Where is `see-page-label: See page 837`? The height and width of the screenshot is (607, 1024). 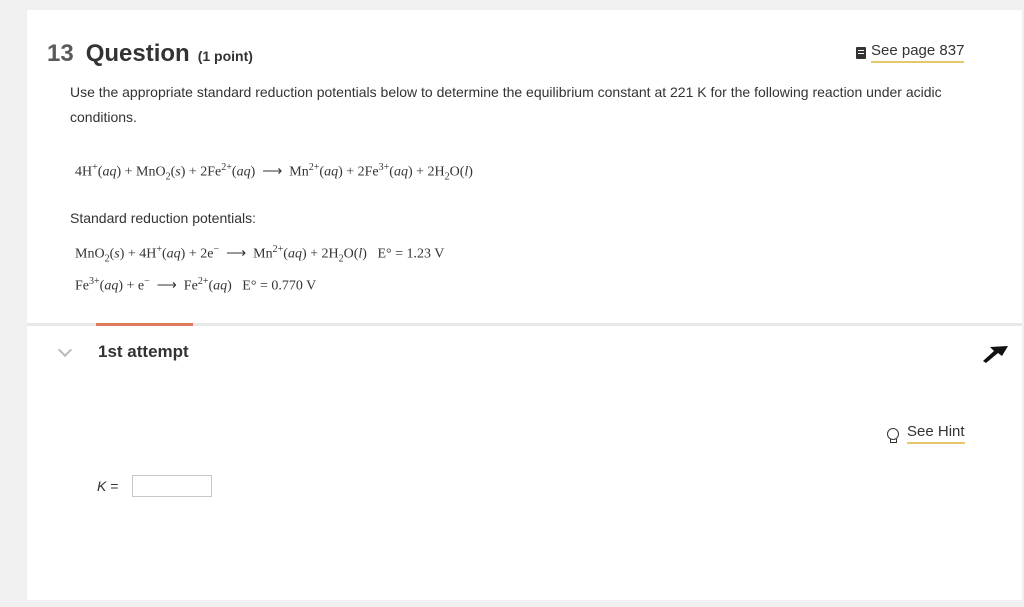
see-page-label: See page 837 is located at coordinates (918, 52).